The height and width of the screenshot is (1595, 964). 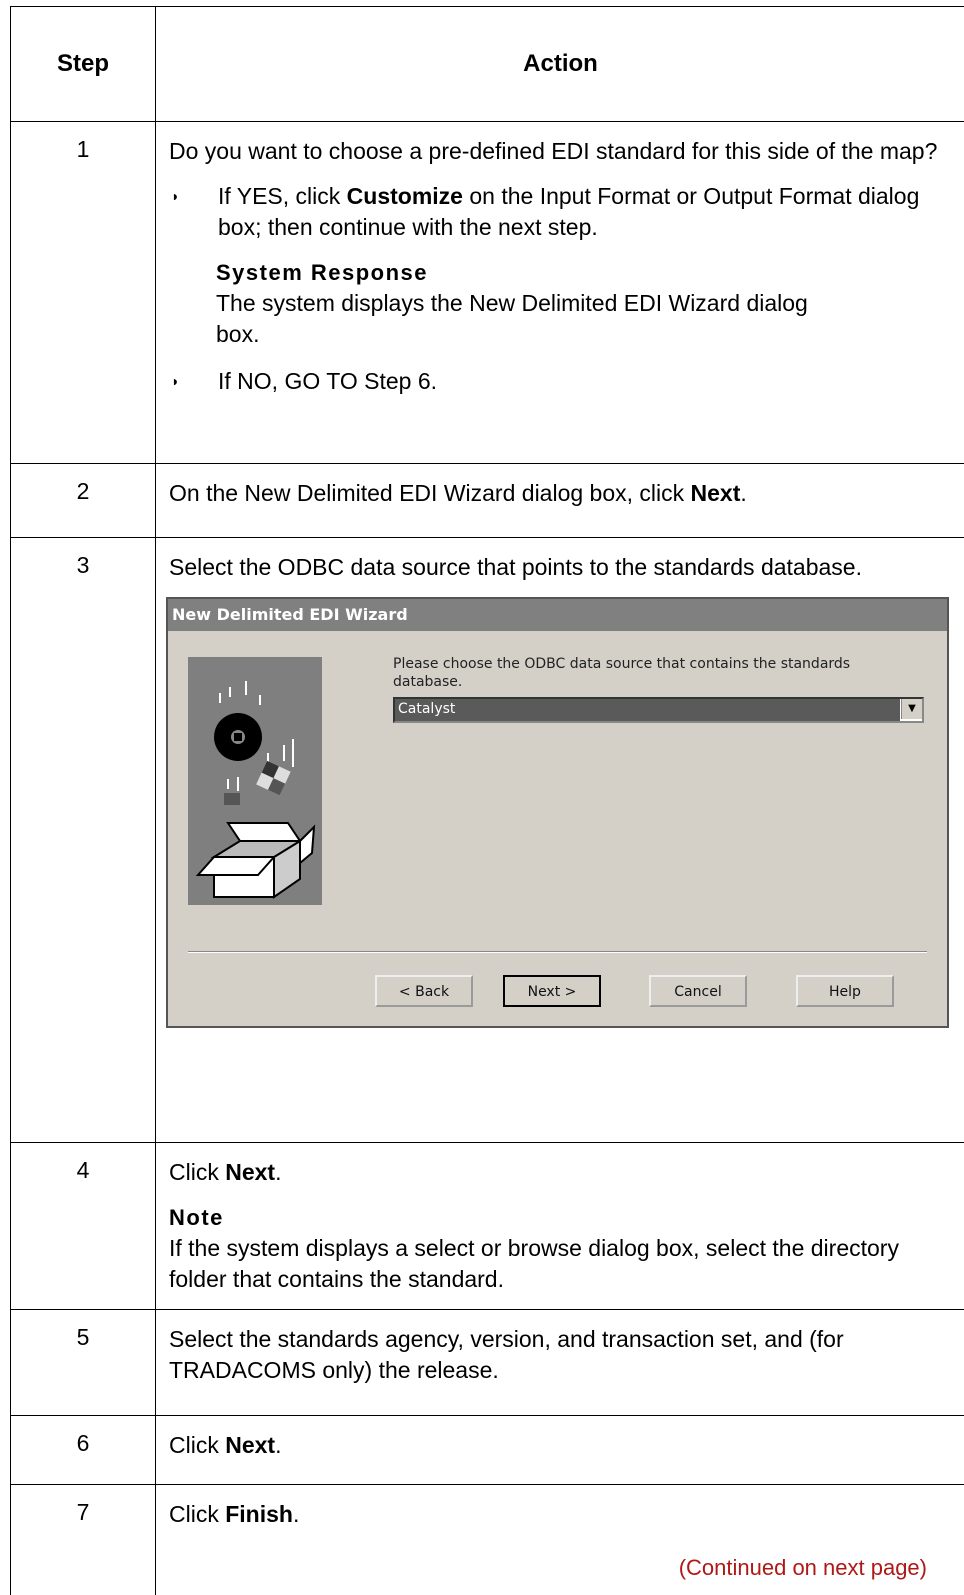 What do you see at coordinates (560, 64) in the screenshot?
I see `action-column-header: Action` at bounding box center [560, 64].